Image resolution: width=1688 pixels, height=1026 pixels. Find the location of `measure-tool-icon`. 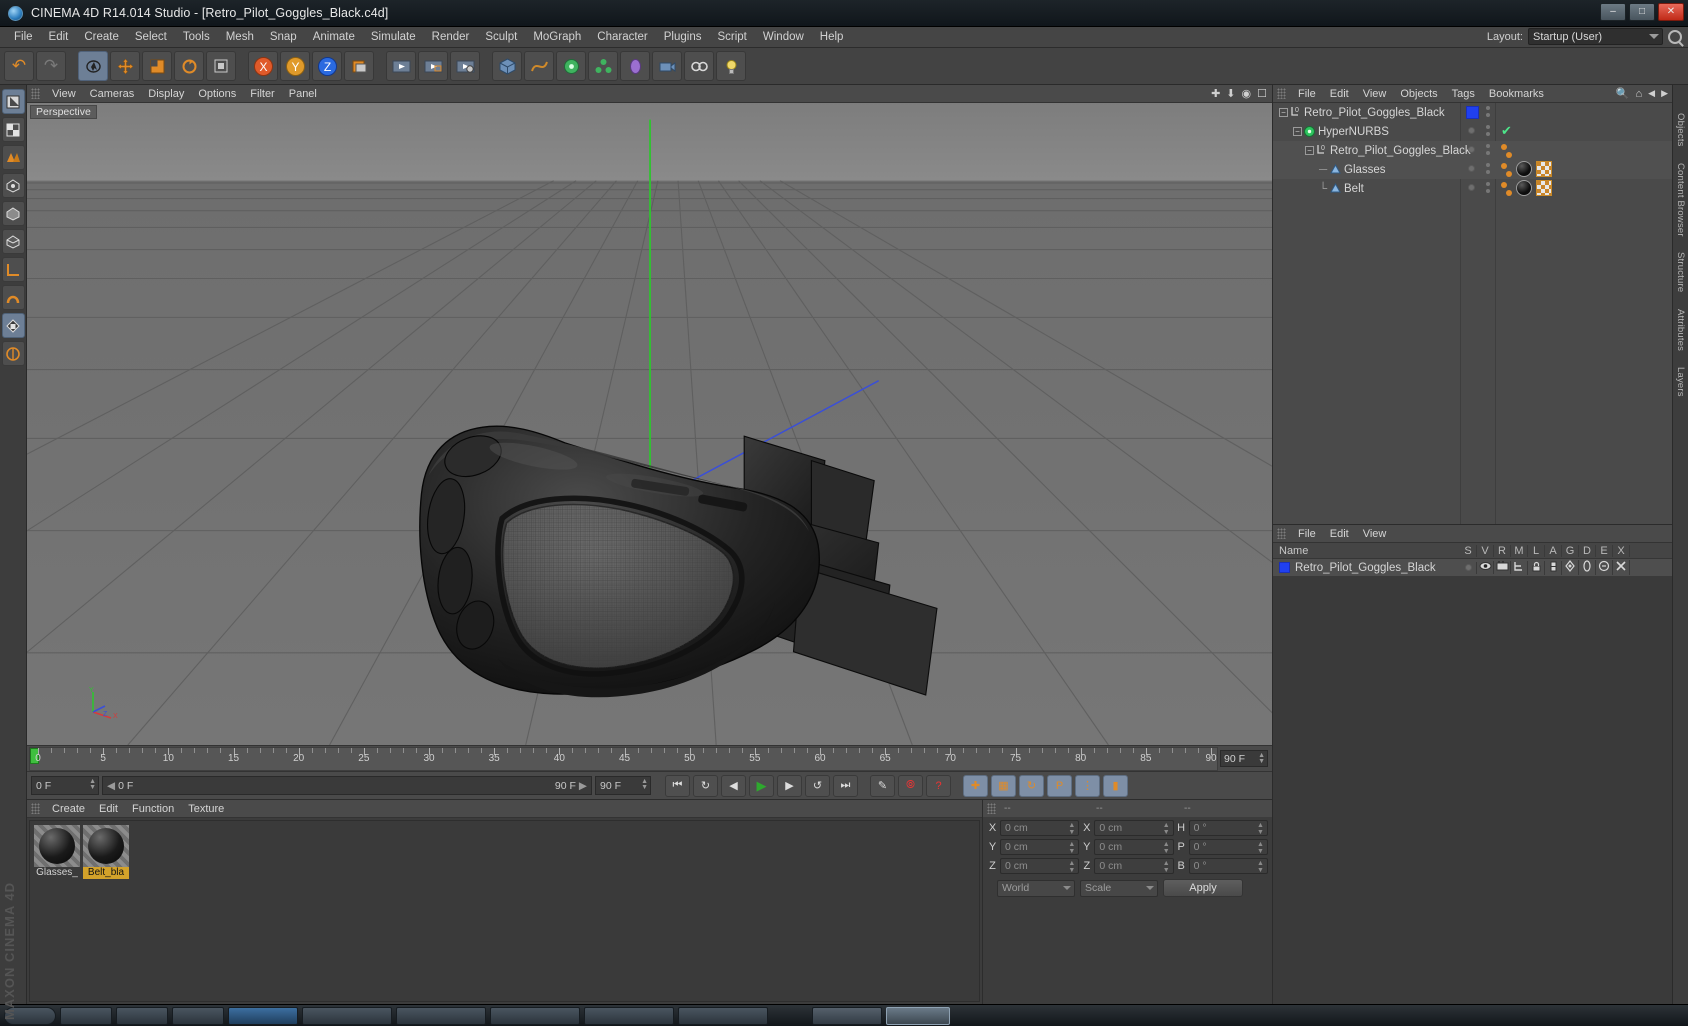

measure-tool-icon is located at coordinates (13, 269).